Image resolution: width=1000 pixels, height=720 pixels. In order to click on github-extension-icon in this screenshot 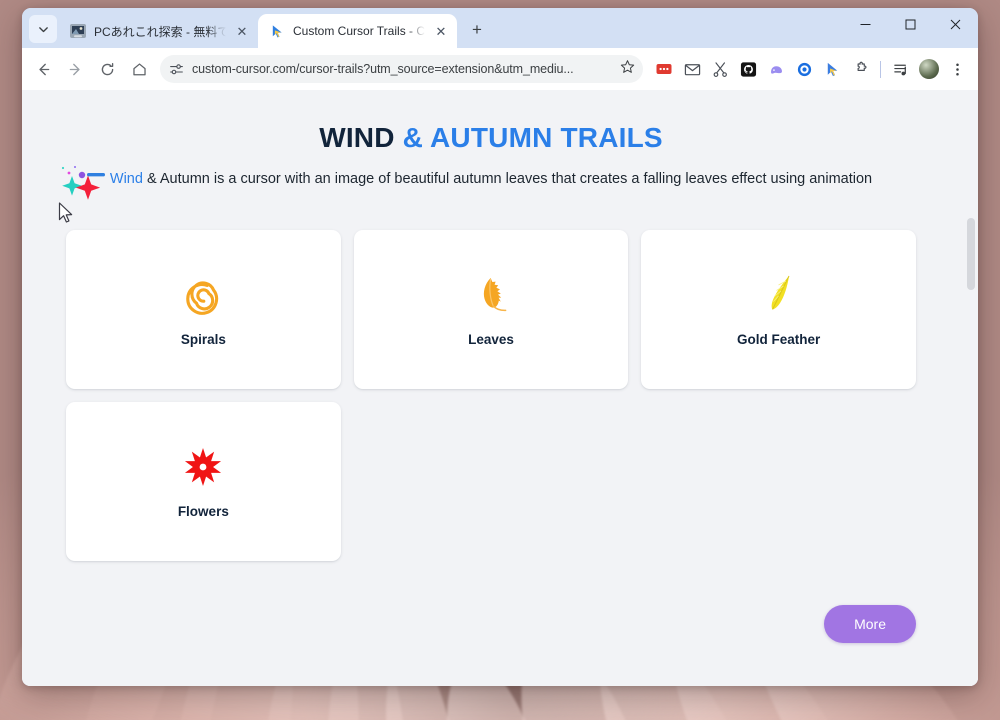, I will do `click(748, 69)`.